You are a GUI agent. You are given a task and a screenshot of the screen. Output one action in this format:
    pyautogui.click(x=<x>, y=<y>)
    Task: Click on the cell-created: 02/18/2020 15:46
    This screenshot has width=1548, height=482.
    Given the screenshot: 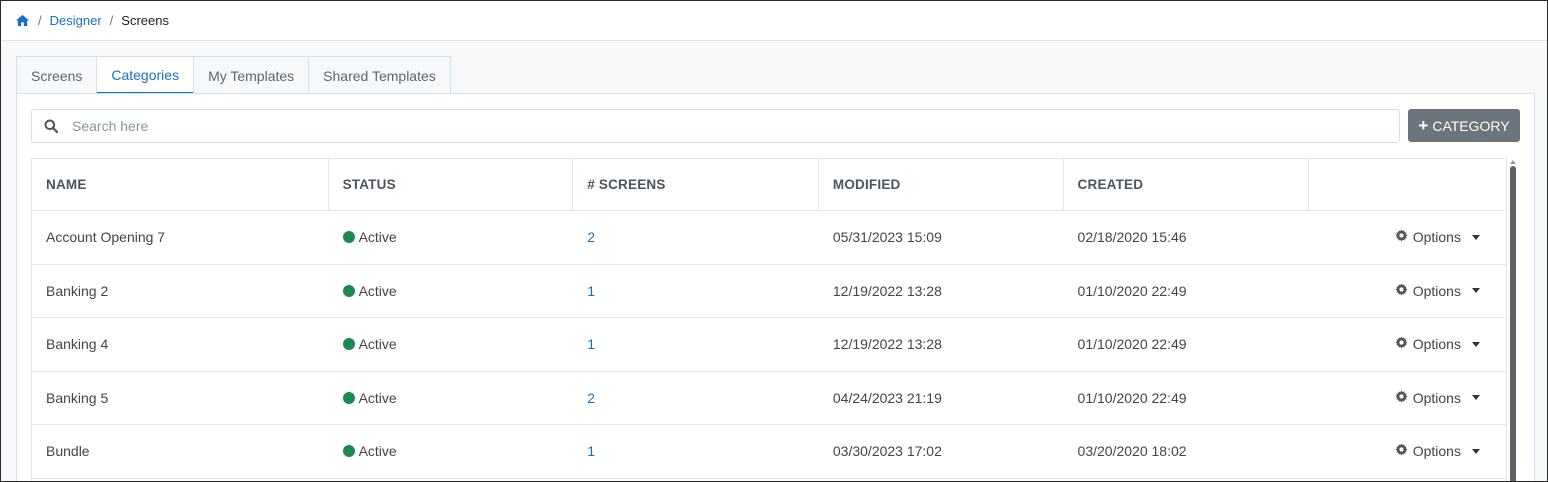 What is the action you would take?
    pyautogui.click(x=1132, y=237)
    